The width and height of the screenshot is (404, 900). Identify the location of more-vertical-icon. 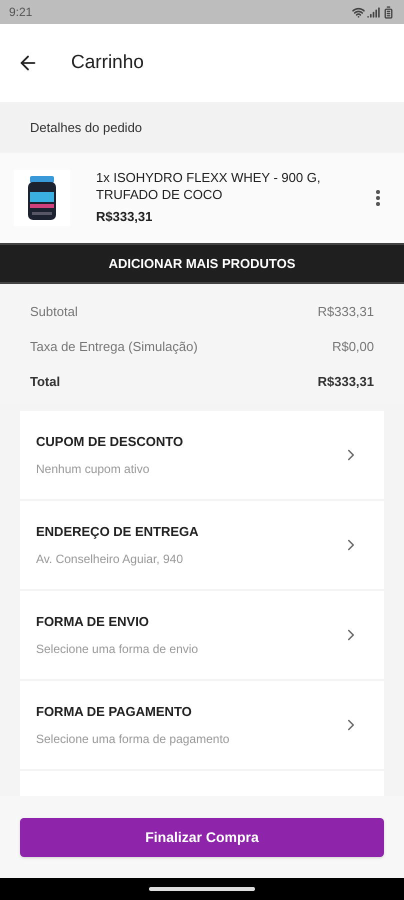
(378, 198).